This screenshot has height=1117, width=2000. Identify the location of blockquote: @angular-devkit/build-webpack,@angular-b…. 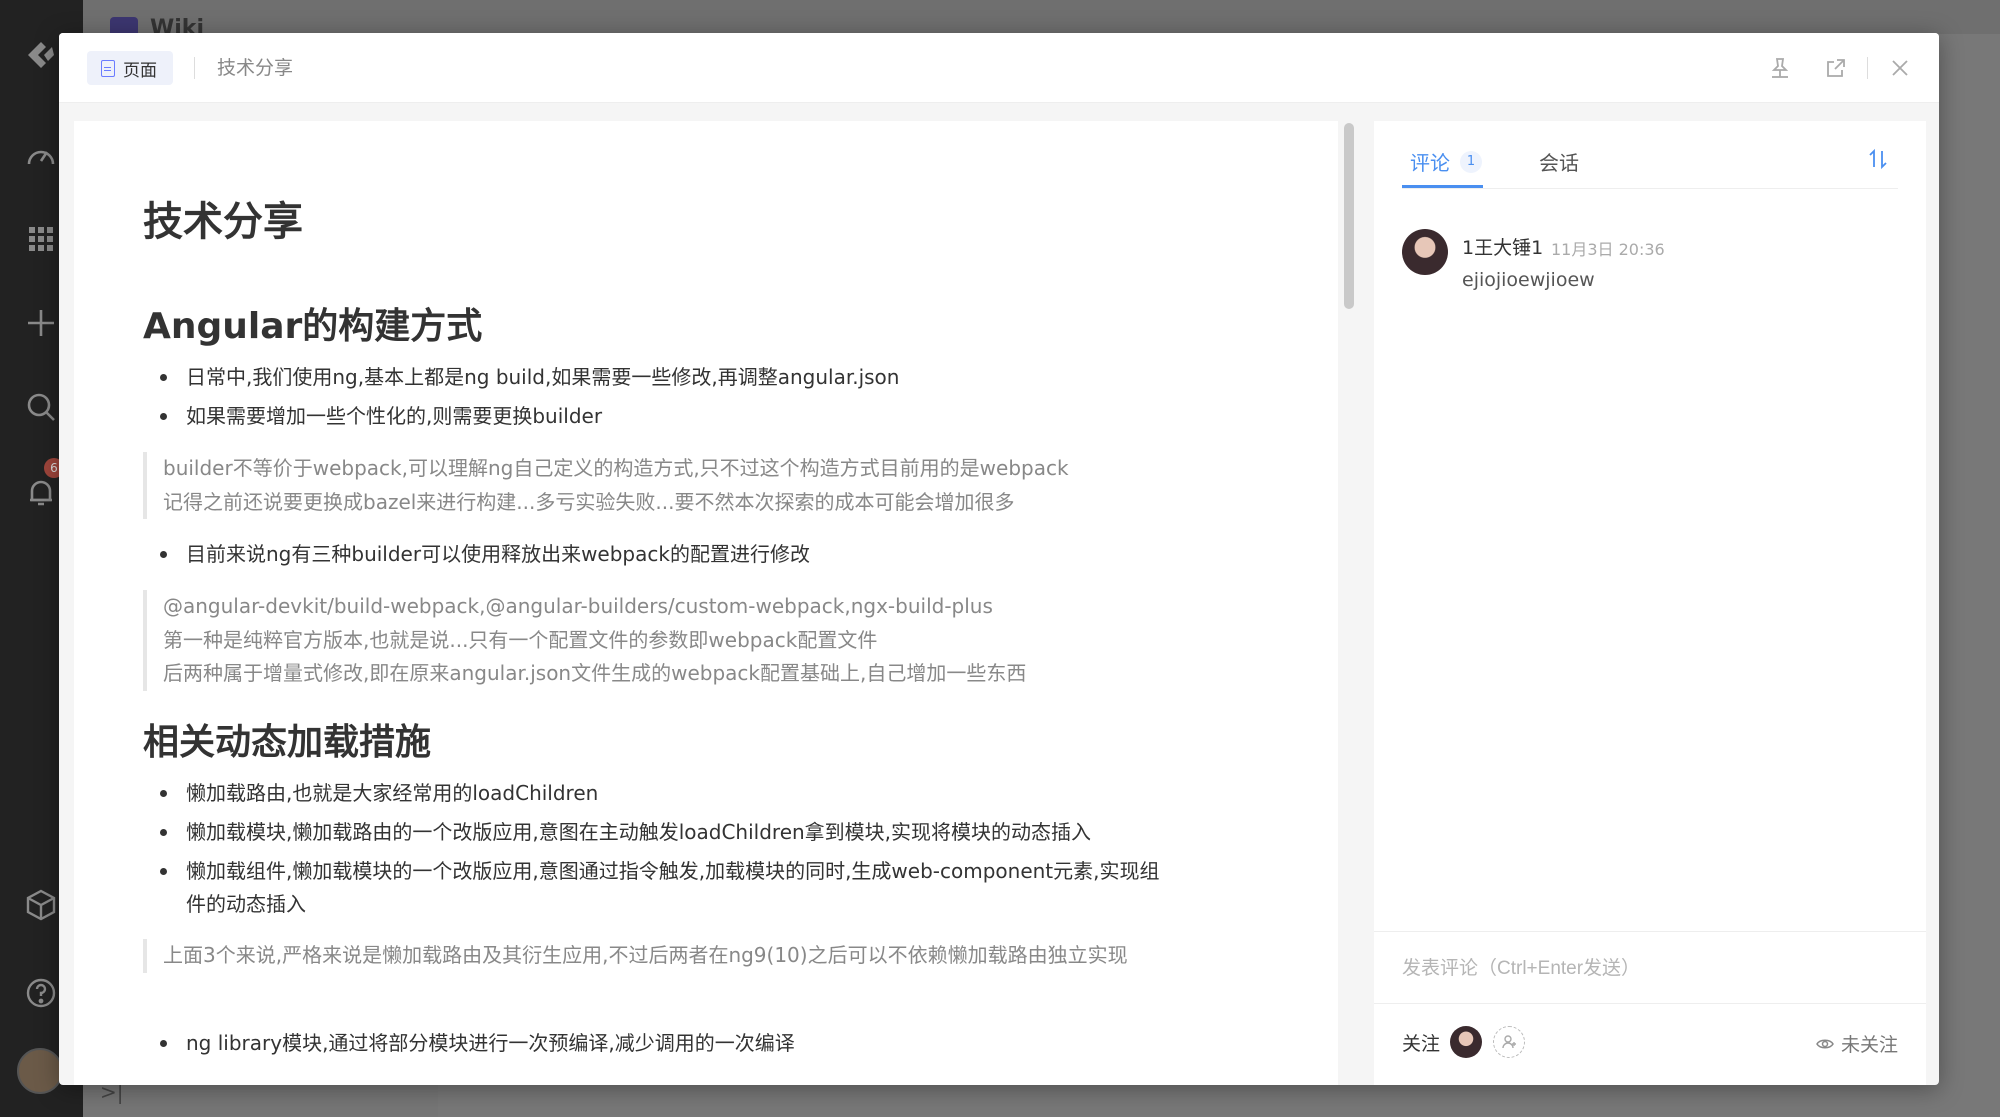
(658, 640).